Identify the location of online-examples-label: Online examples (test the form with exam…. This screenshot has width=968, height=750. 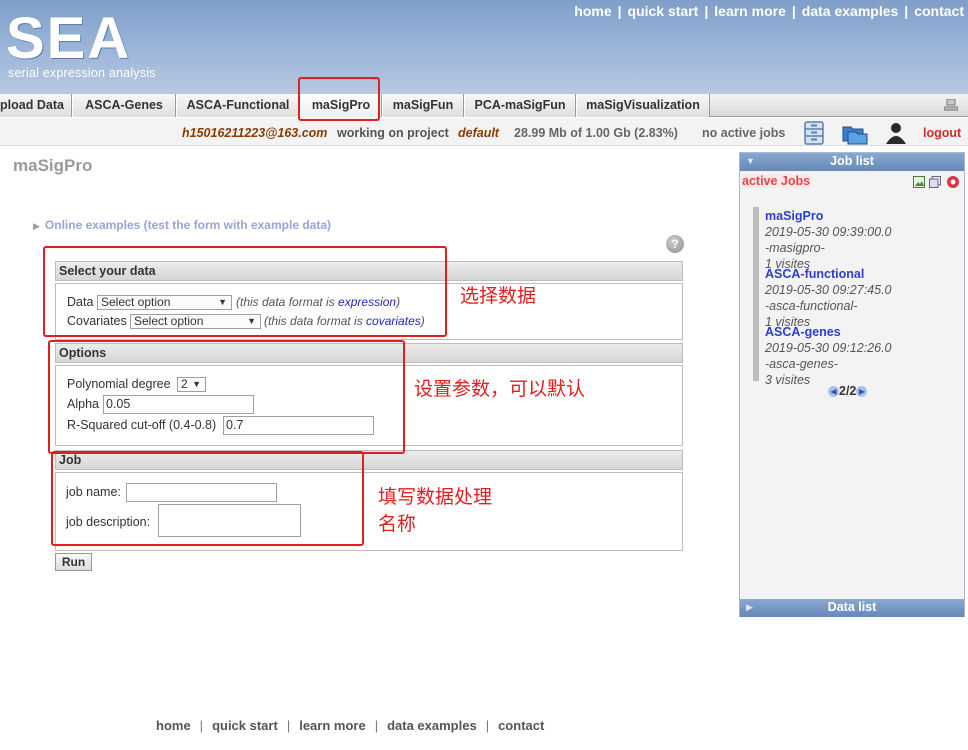
(187, 225).